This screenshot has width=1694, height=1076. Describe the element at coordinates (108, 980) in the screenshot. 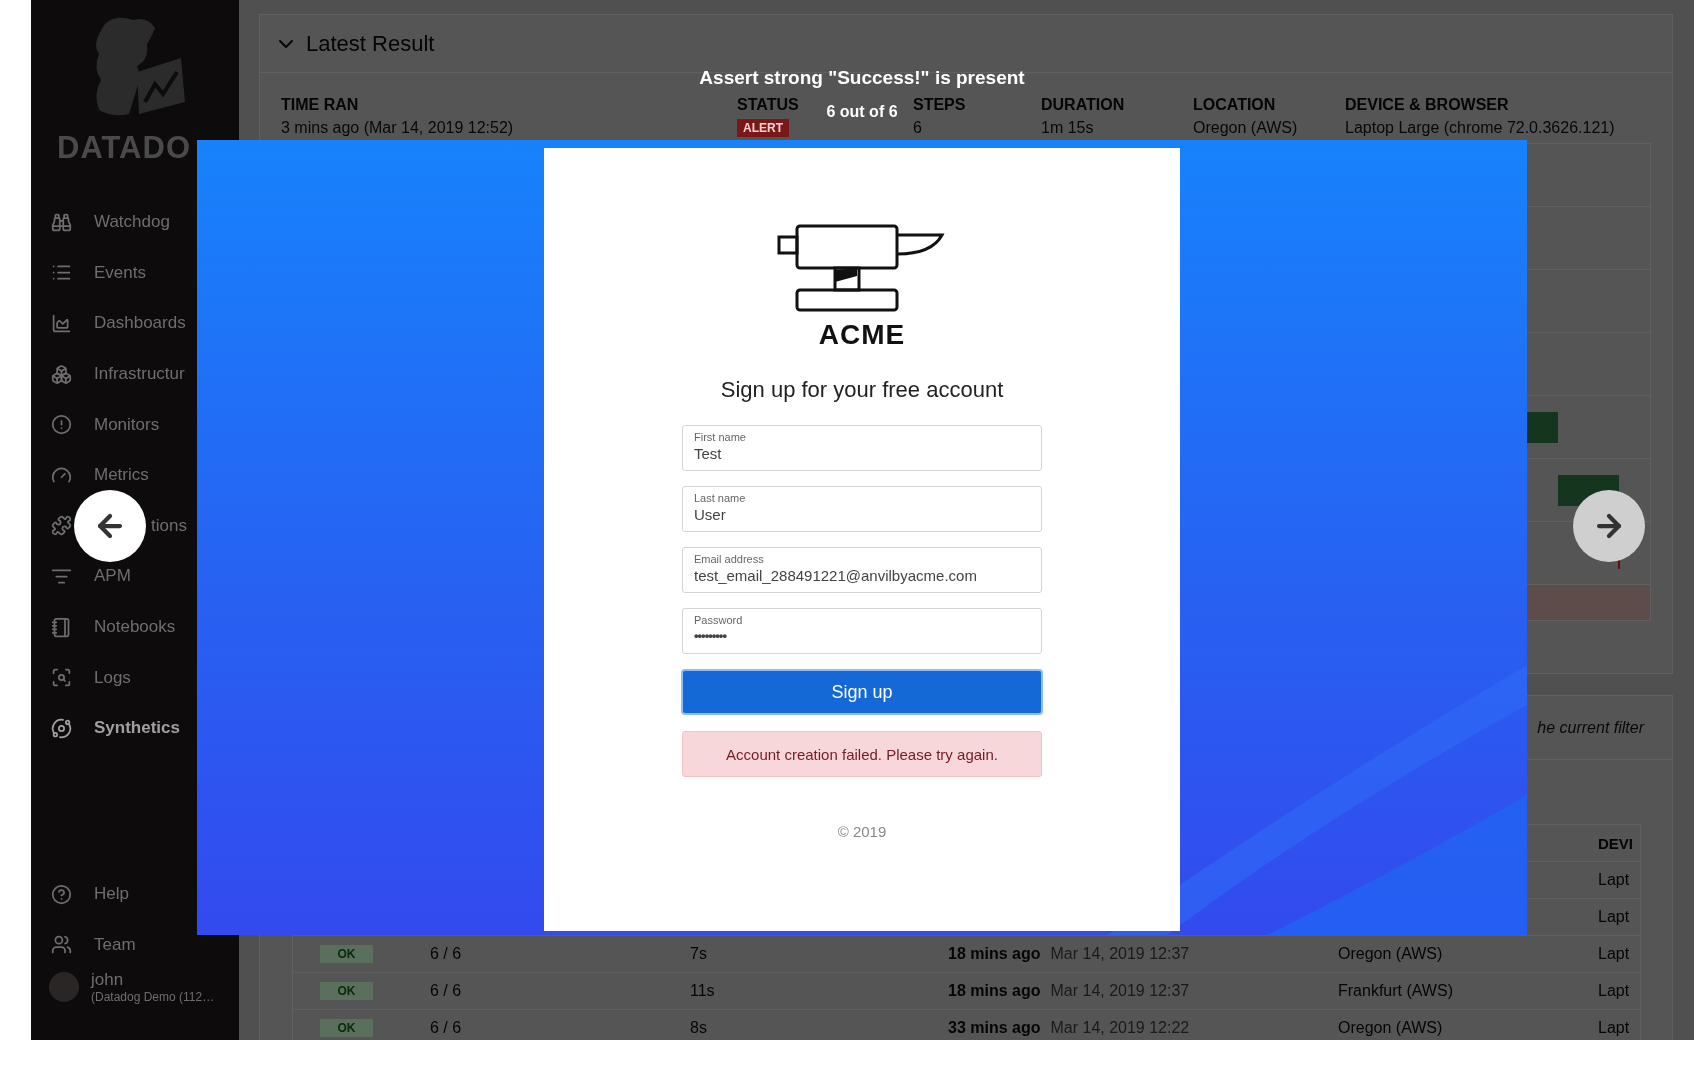

I see `user-name: john` at that location.